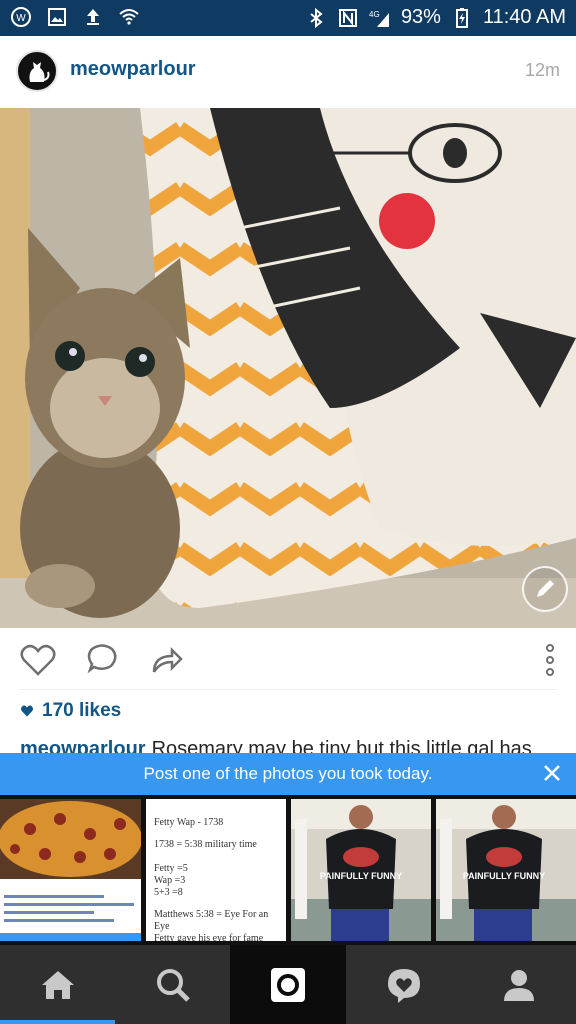 The width and height of the screenshot is (576, 1024). Describe the element at coordinates (550, 660) in the screenshot. I see `more-options-icon` at that location.